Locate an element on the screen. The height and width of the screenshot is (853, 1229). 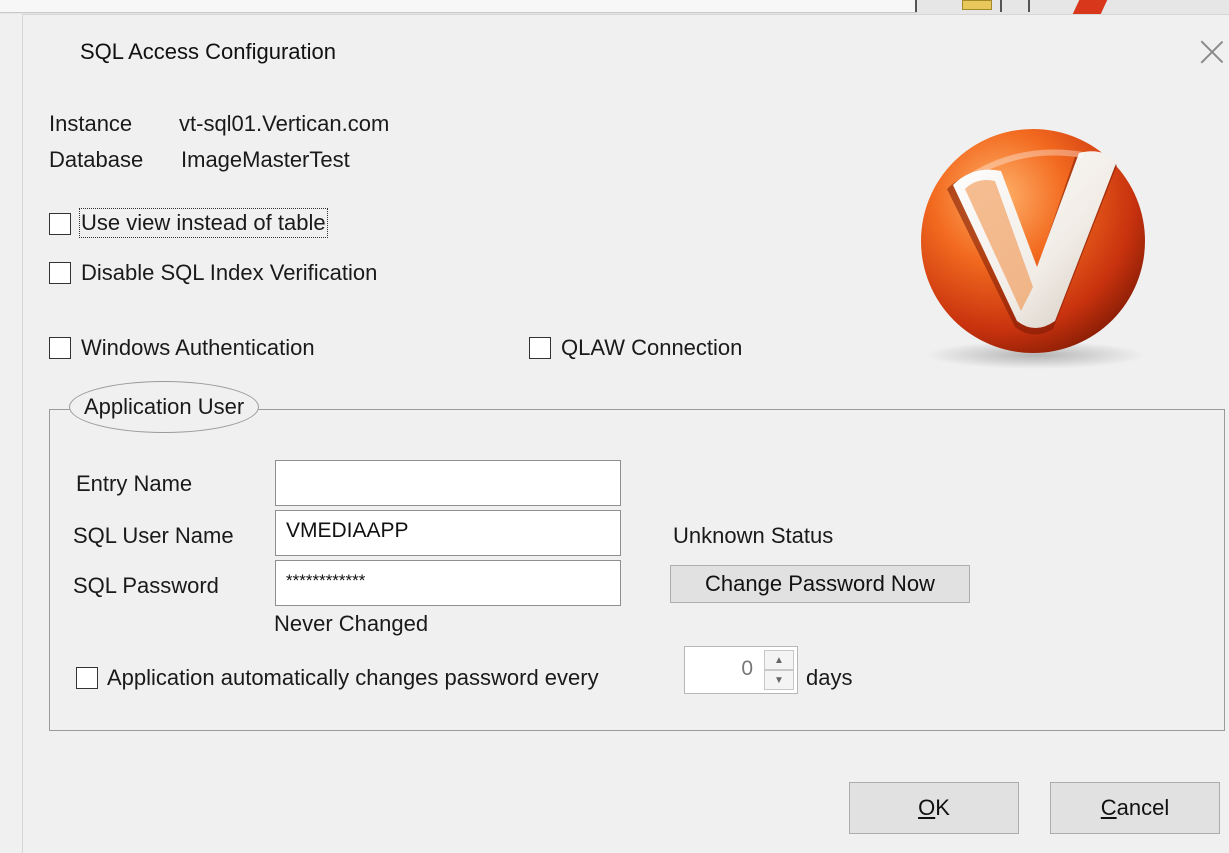
never-changed-text: Never Changed is located at coordinates (351, 623).